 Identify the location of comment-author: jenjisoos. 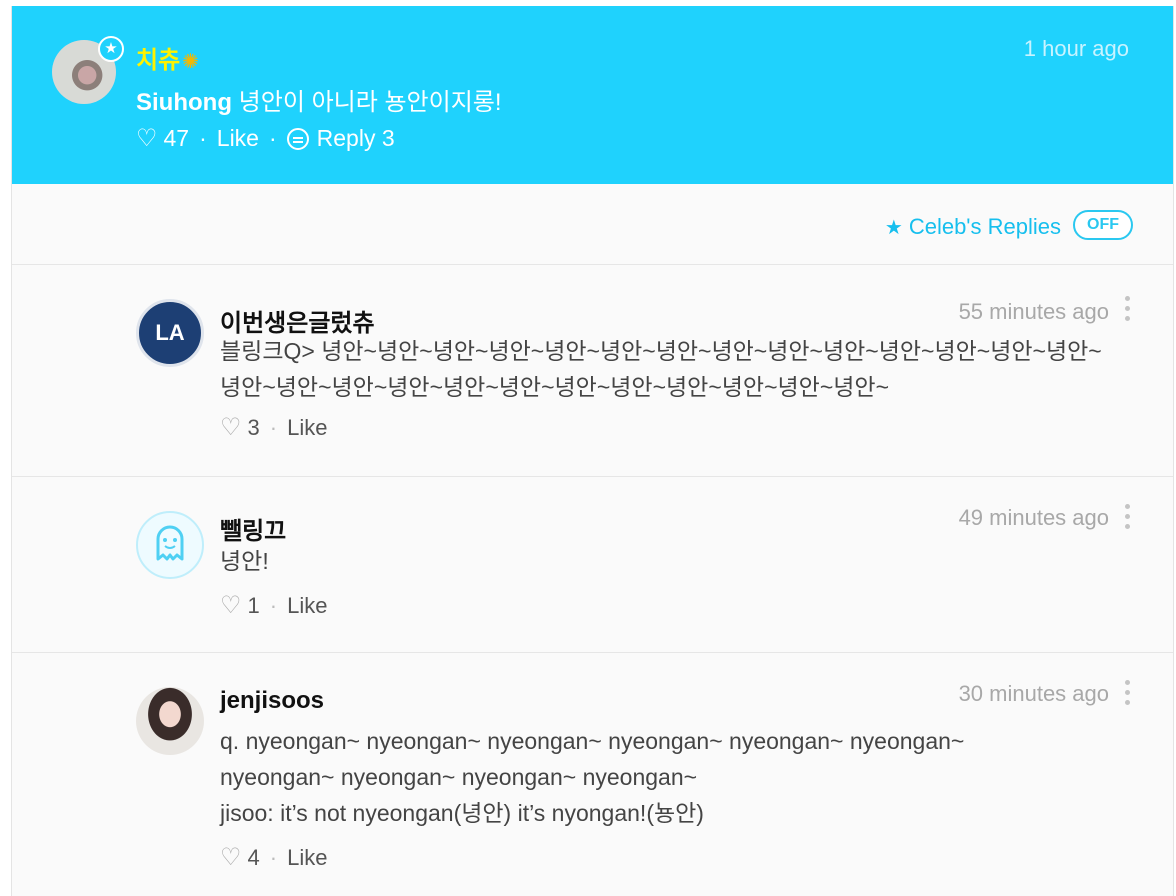
(272, 701).